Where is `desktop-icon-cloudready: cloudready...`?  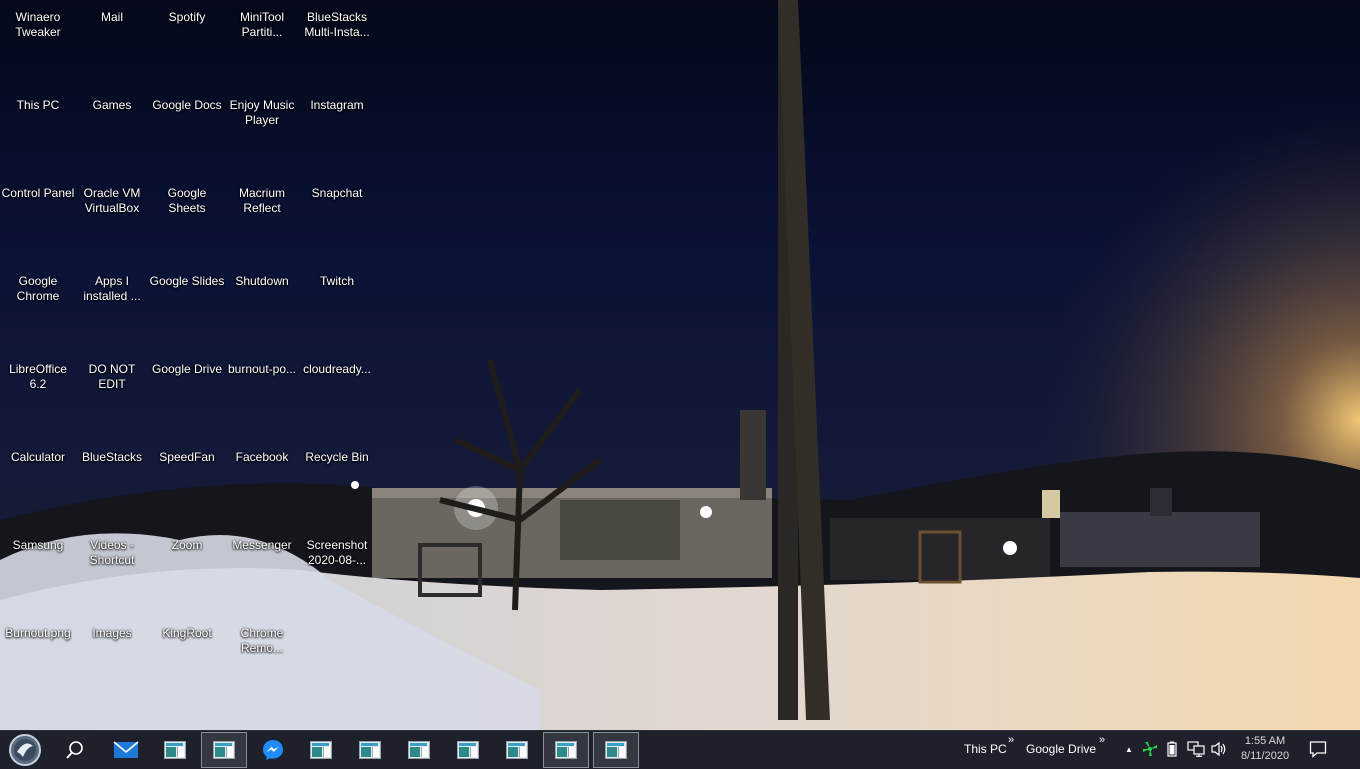 desktop-icon-cloudready: cloudready... is located at coordinates (337, 396).